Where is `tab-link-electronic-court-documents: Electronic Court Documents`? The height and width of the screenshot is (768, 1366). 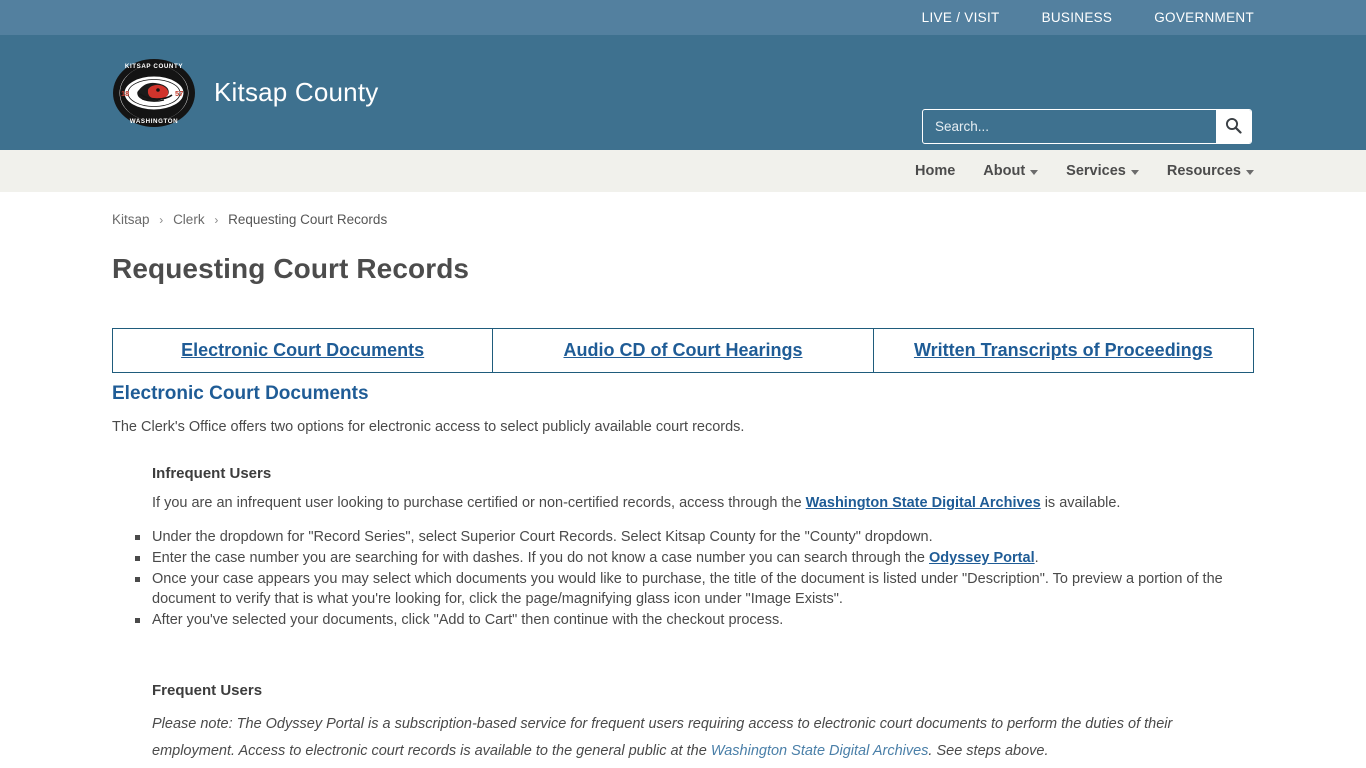
tab-link-electronic-court-documents: Electronic Court Documents is located at coordinates (302, 350).